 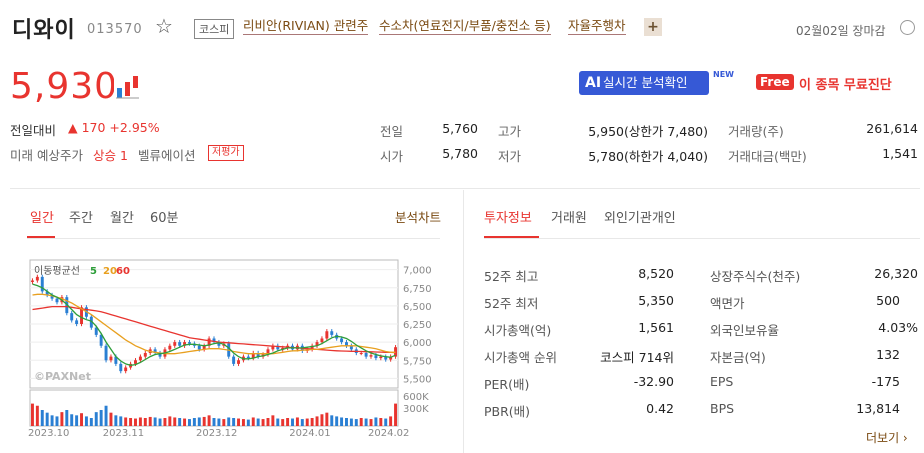 What do you see at coordinates (640, 216) in the screenshot?
I see `tab-foreign-institution: 외인기관개인` at bounding box center [640, 216].